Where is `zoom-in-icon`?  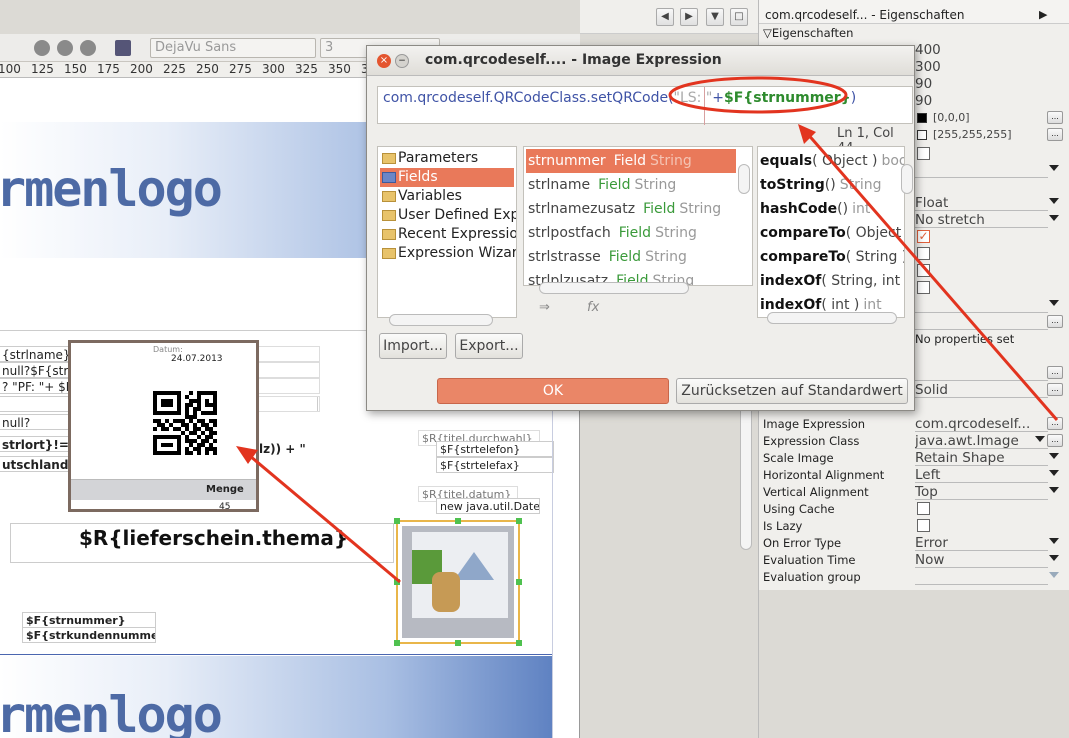
zoom-in-icon is located at coordinates (65, 48).